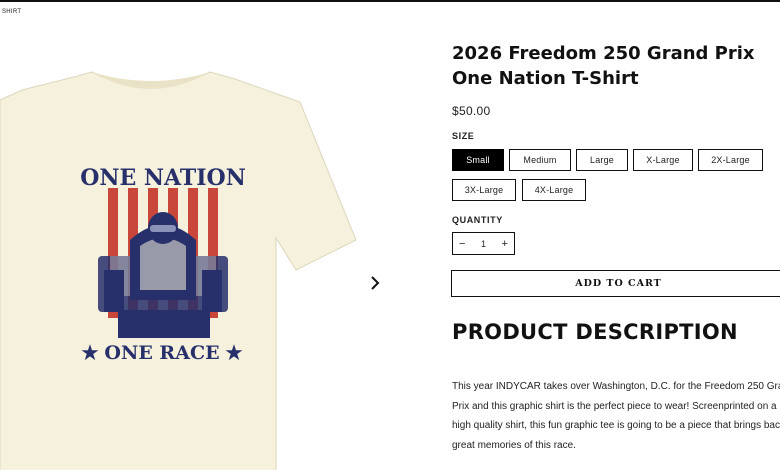 The height and width of the screenshot is (470, 780). I want to click on size-option-small: Small, so click(478, 160).